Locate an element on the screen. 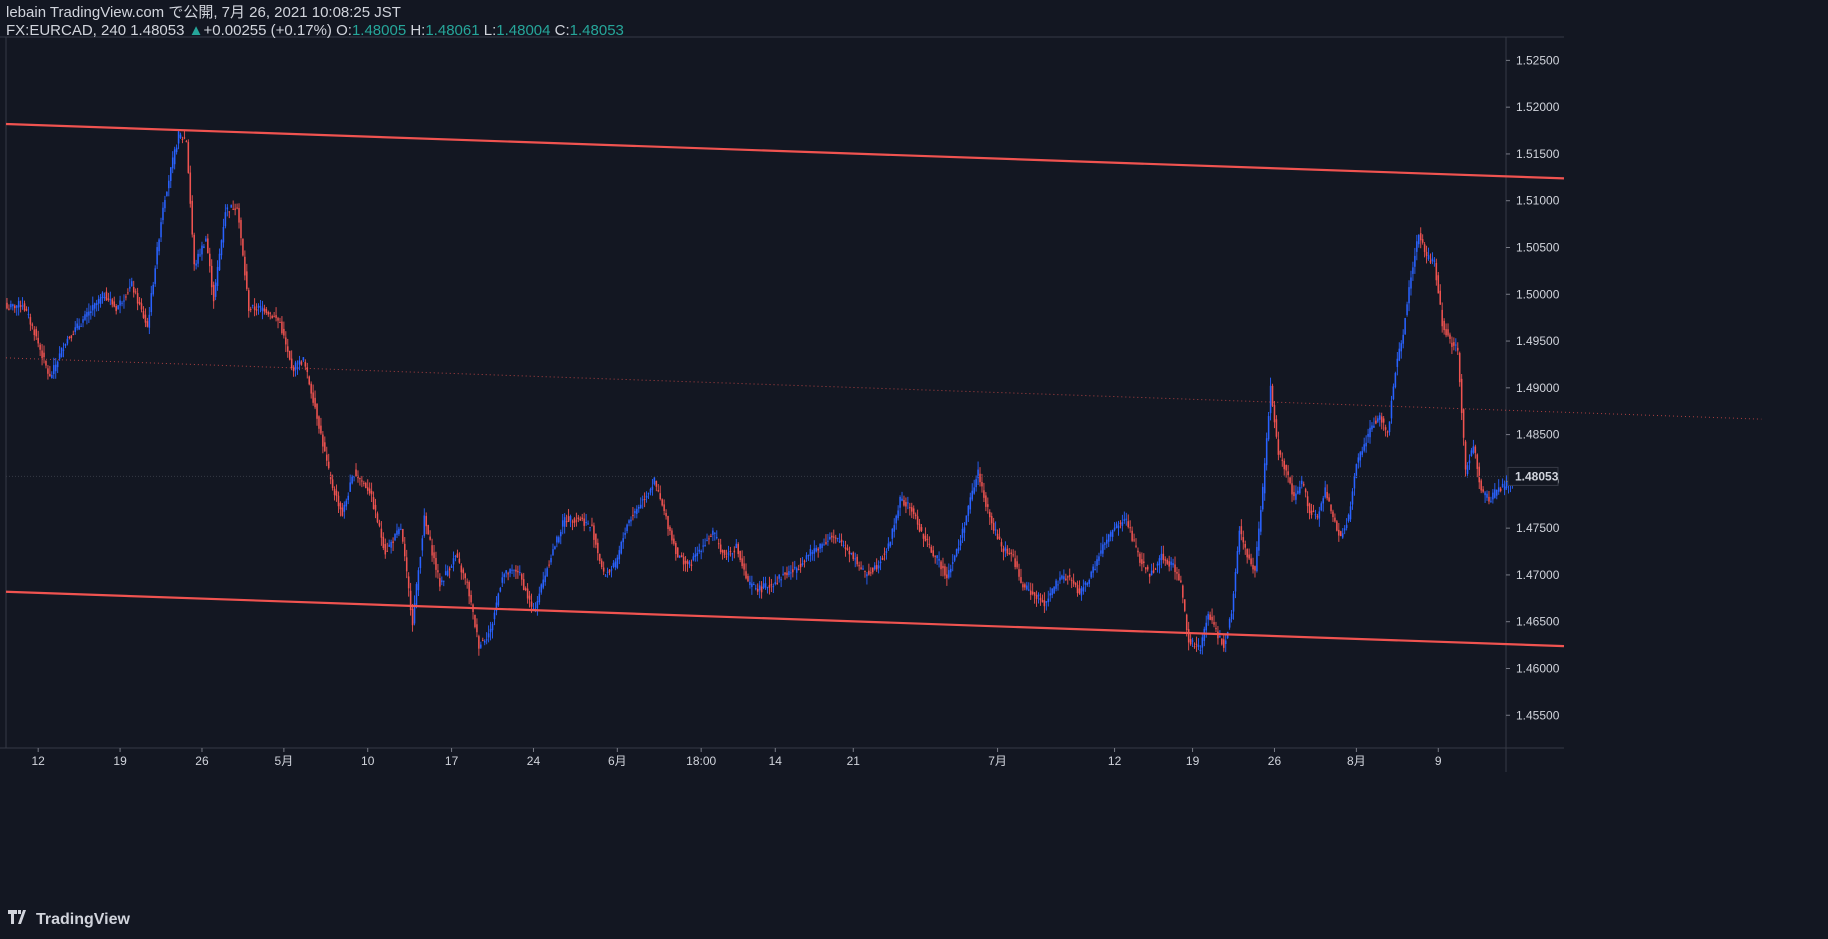  time-tick-label: 6月 is located at coordinates (617, 761).